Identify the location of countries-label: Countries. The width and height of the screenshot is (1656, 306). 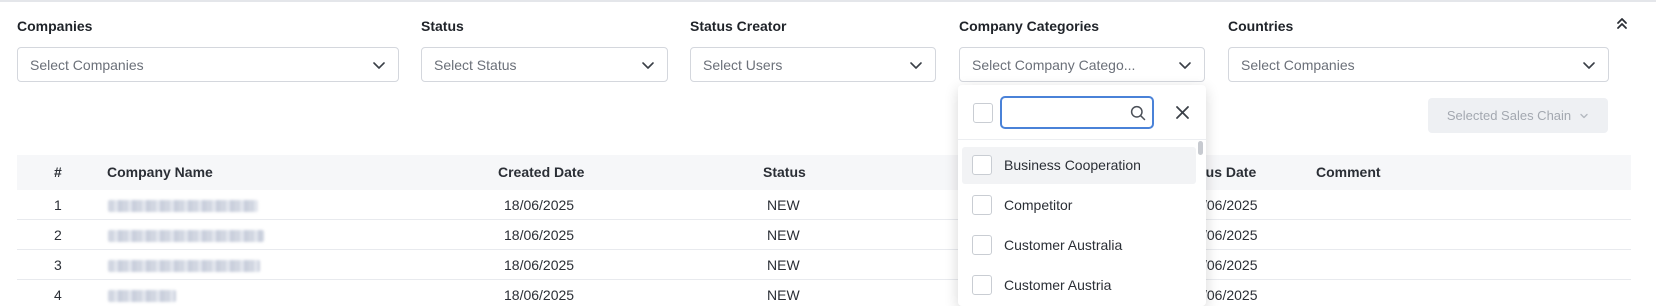
(1261, 26).